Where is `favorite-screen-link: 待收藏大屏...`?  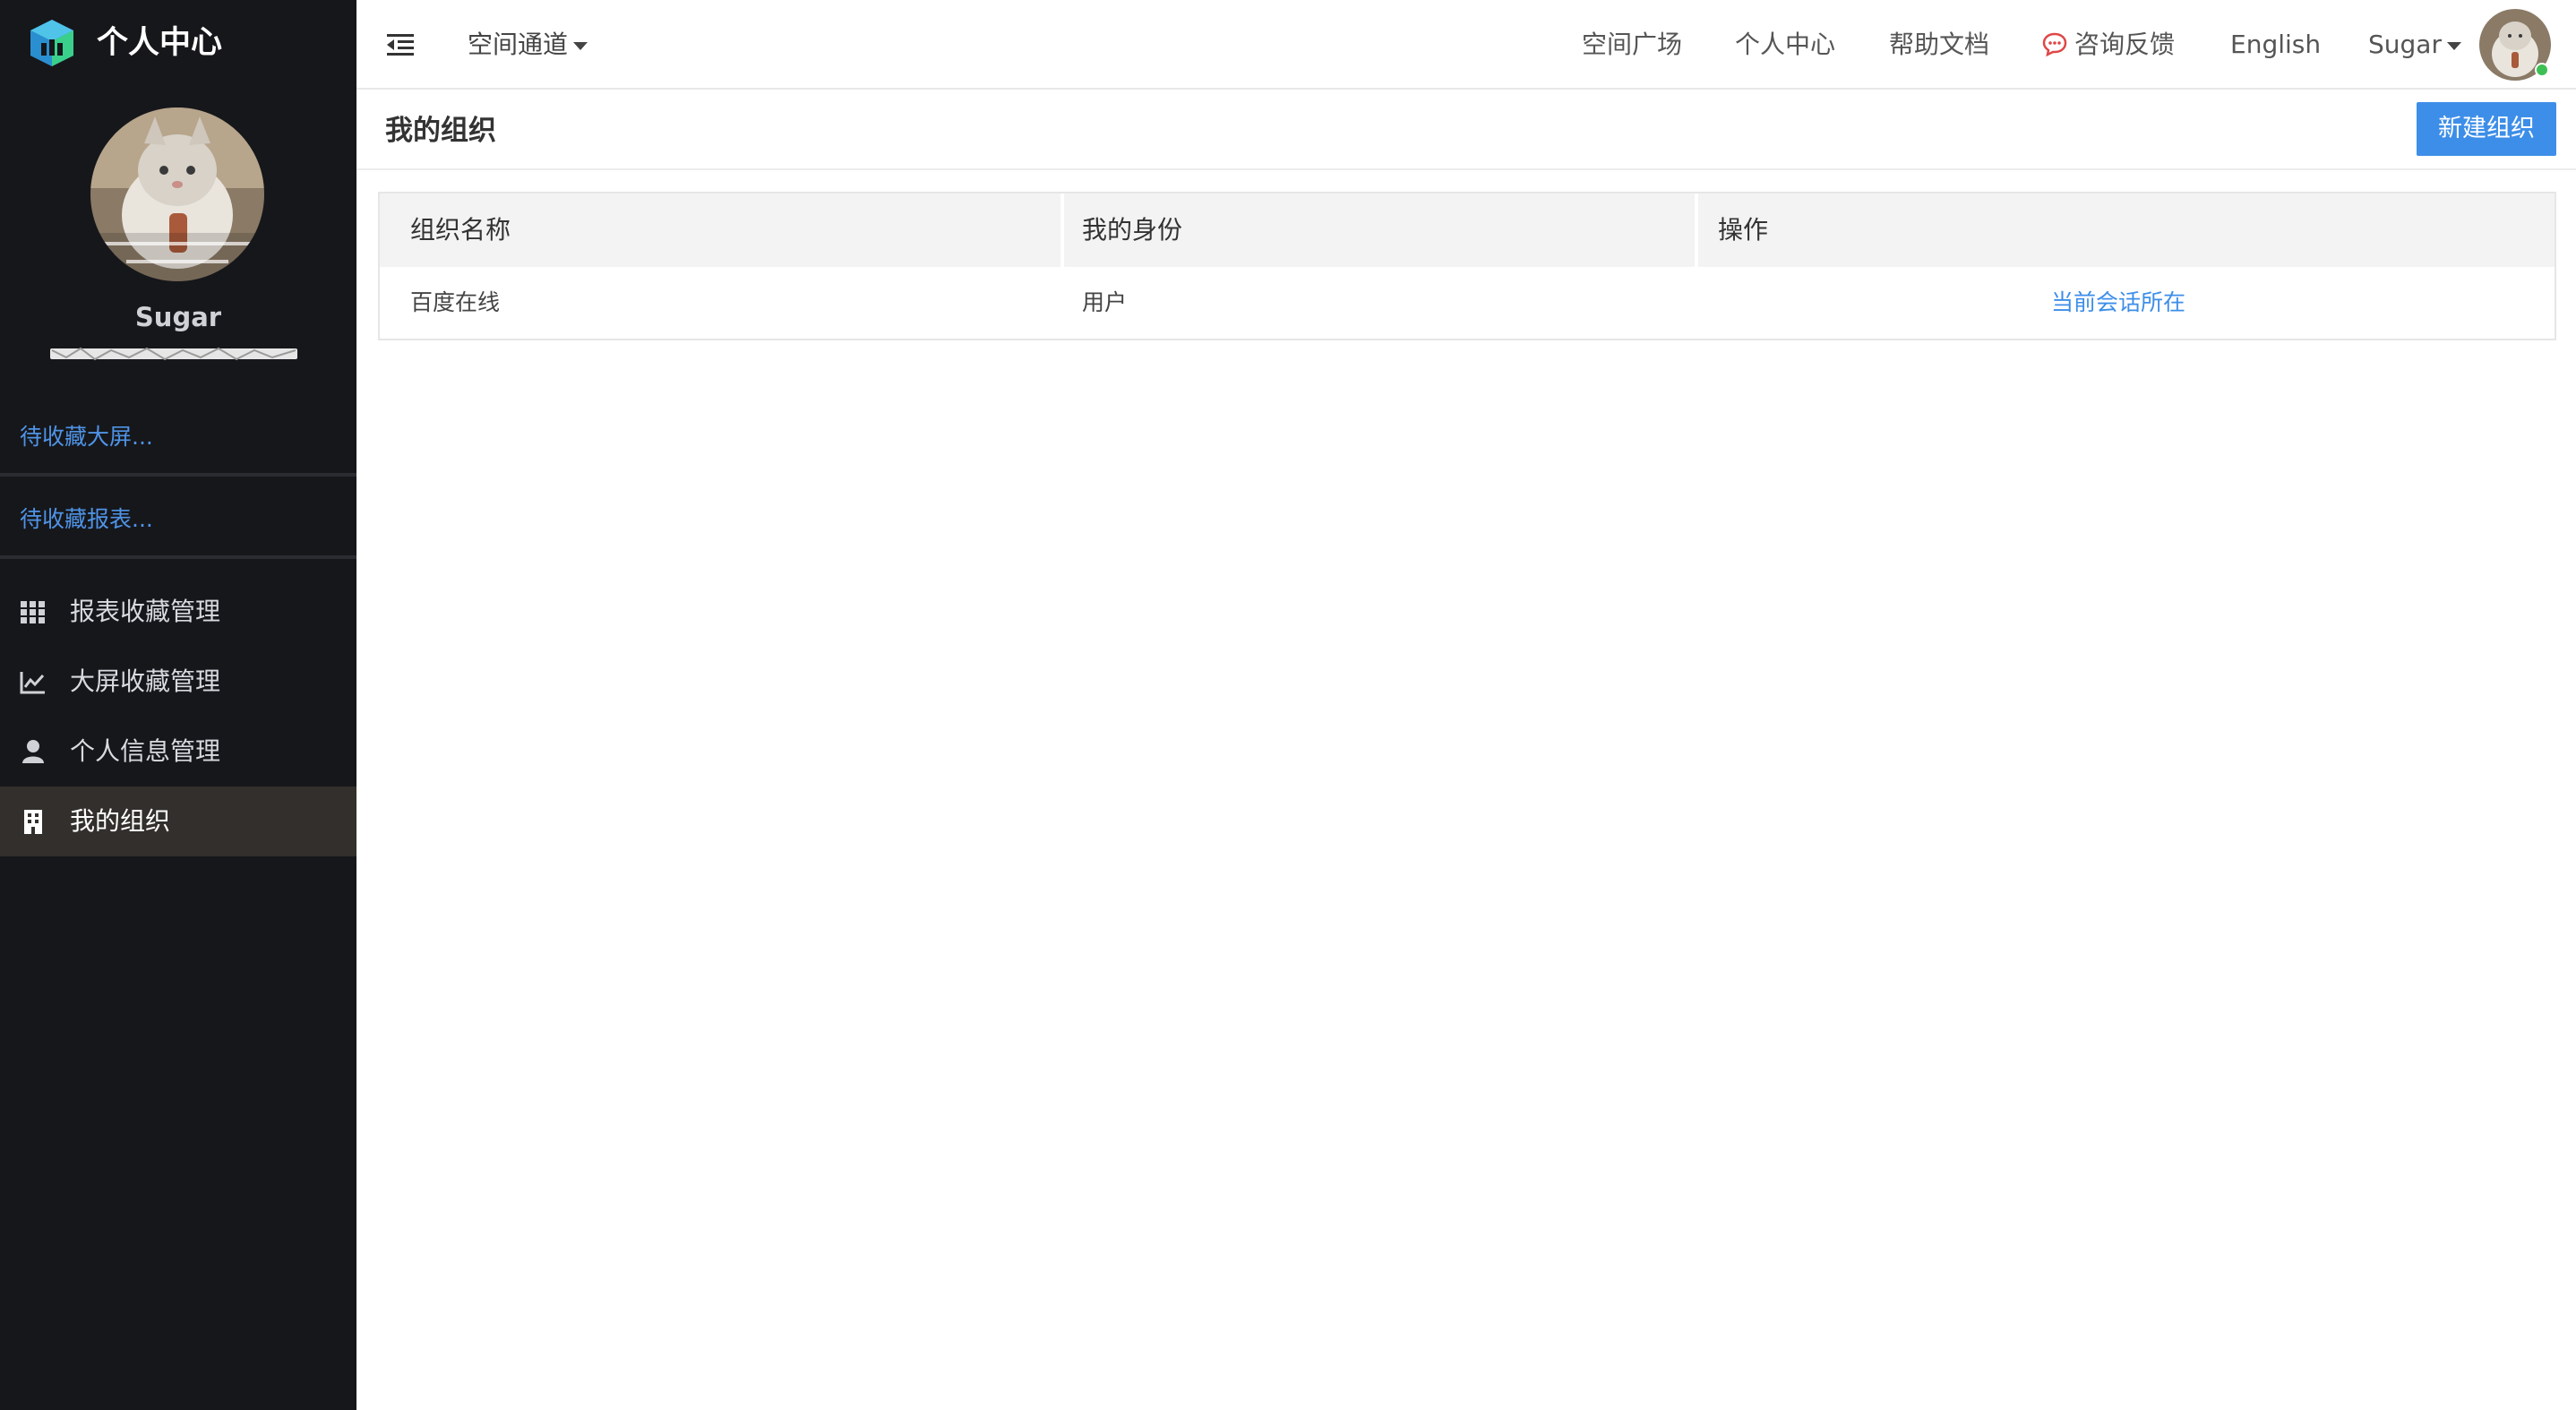 favorite-screen-link: 待收藏大屏... is located at coordinates (86, 437).